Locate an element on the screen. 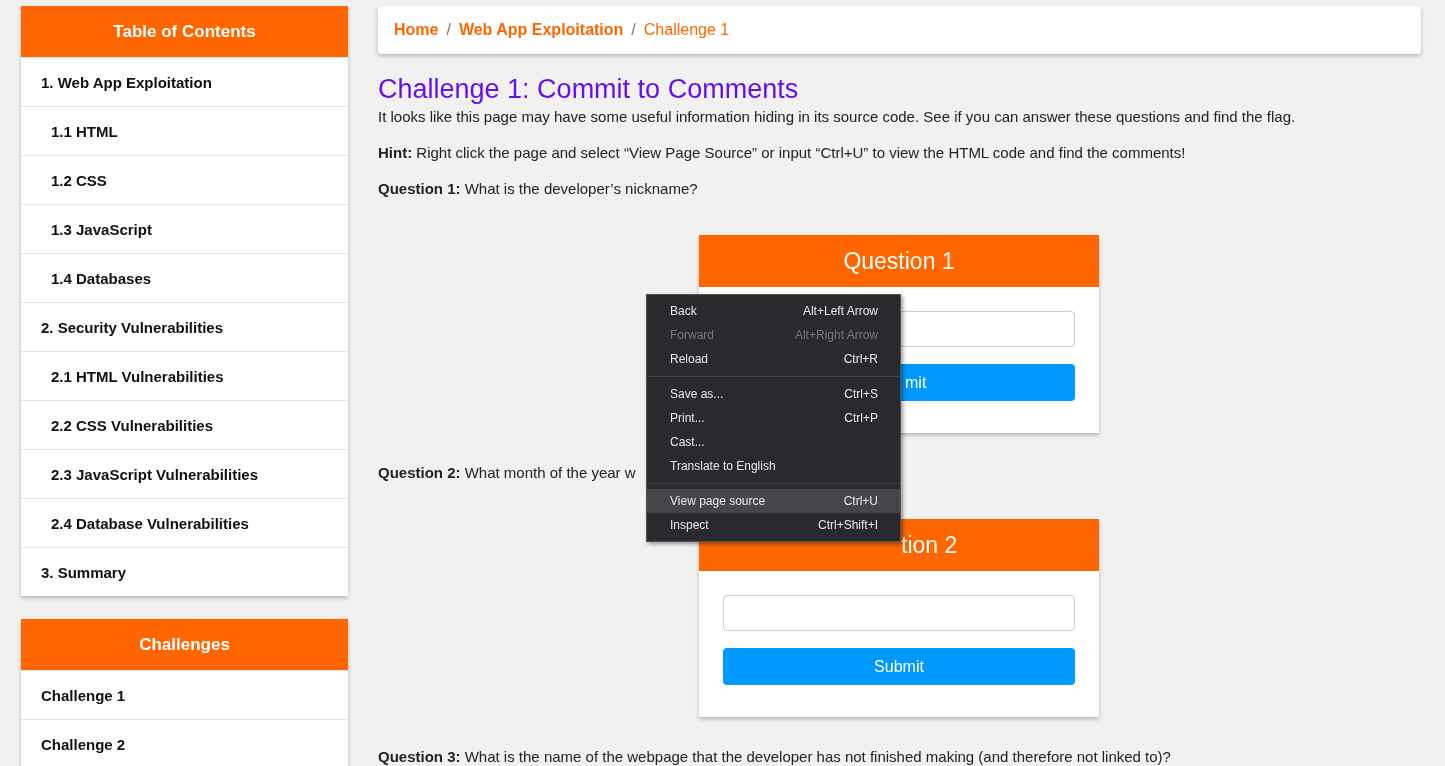  intro-text: It looks like this page may have some useful information hiding in its source code. See if you can answer these questions and find the flag. is located at coordinates (837, 117).